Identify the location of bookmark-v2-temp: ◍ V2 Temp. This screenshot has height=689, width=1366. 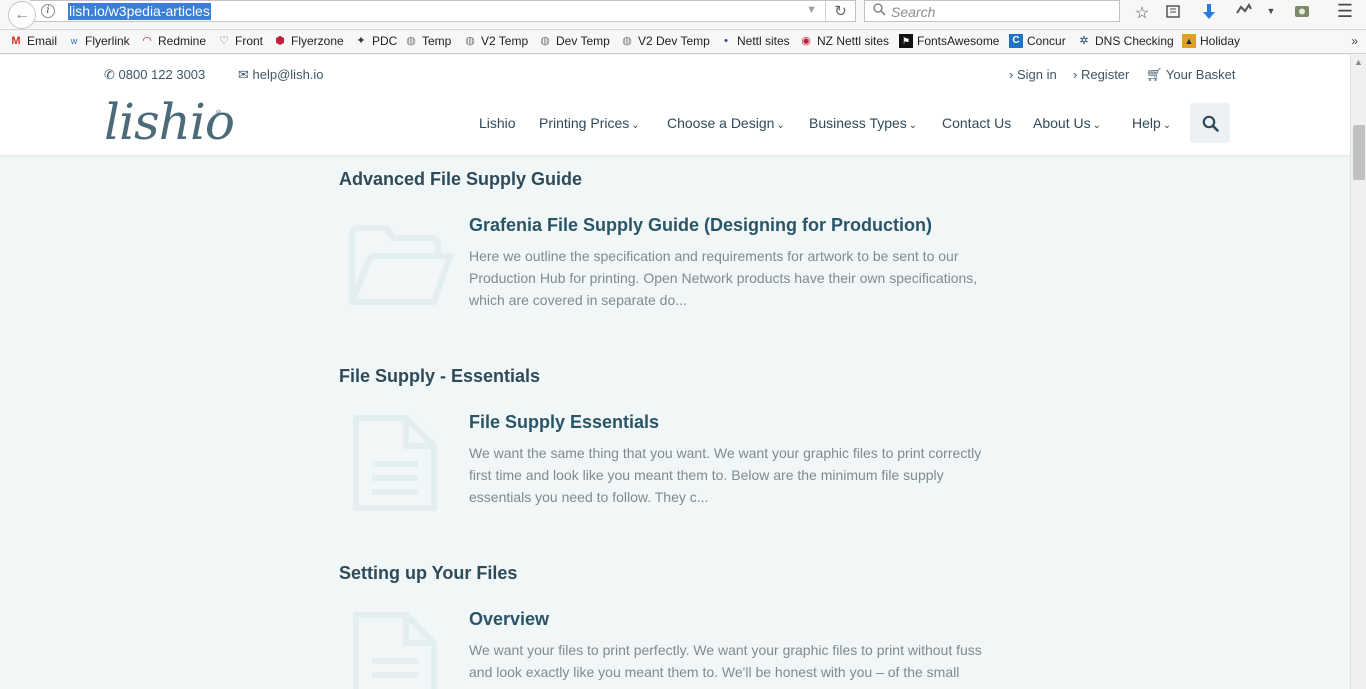
(495, 41).